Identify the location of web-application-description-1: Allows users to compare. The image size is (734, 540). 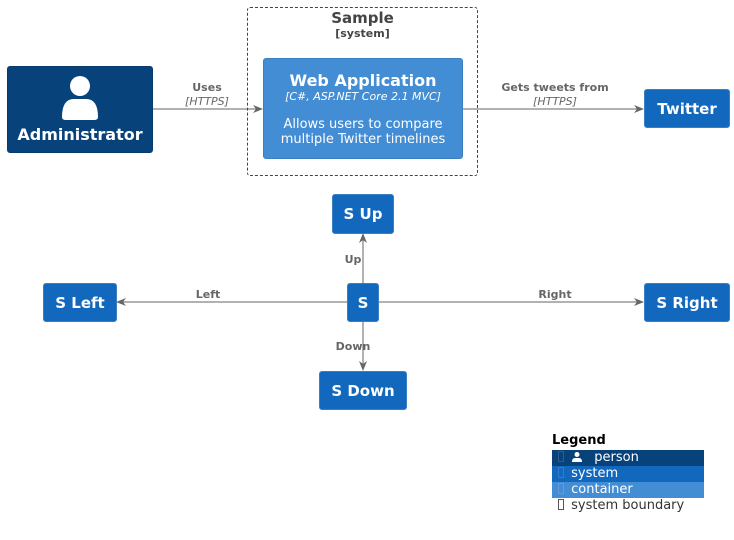
(363, 124).